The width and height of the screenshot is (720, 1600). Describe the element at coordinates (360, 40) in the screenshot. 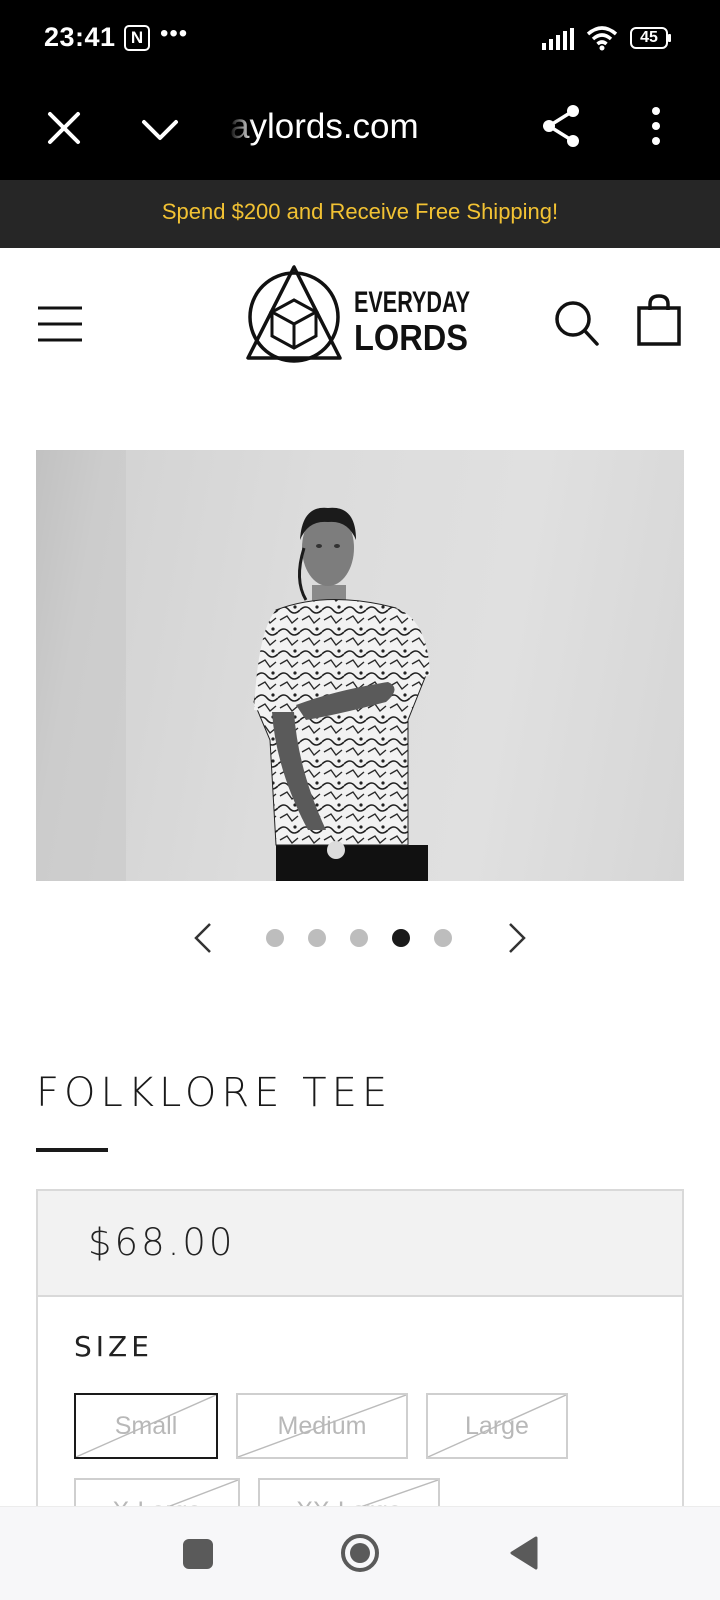

I see `status-bar: 23:41 N ••• 45` at that location.